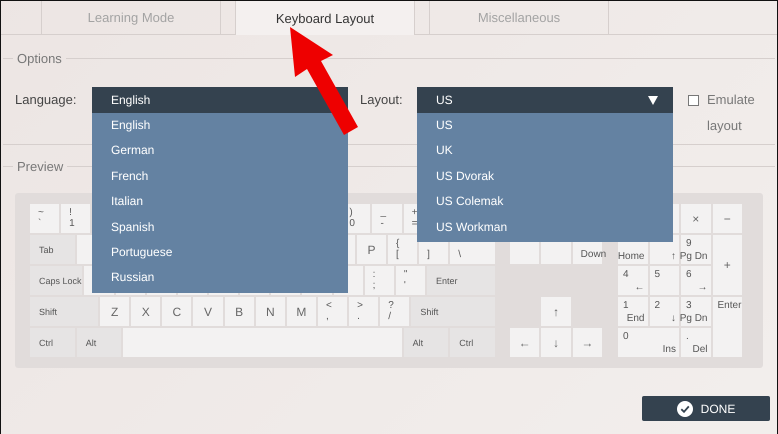 The image size is (778, 434). I want to click on keyboard-key: M, so click(301, 311).